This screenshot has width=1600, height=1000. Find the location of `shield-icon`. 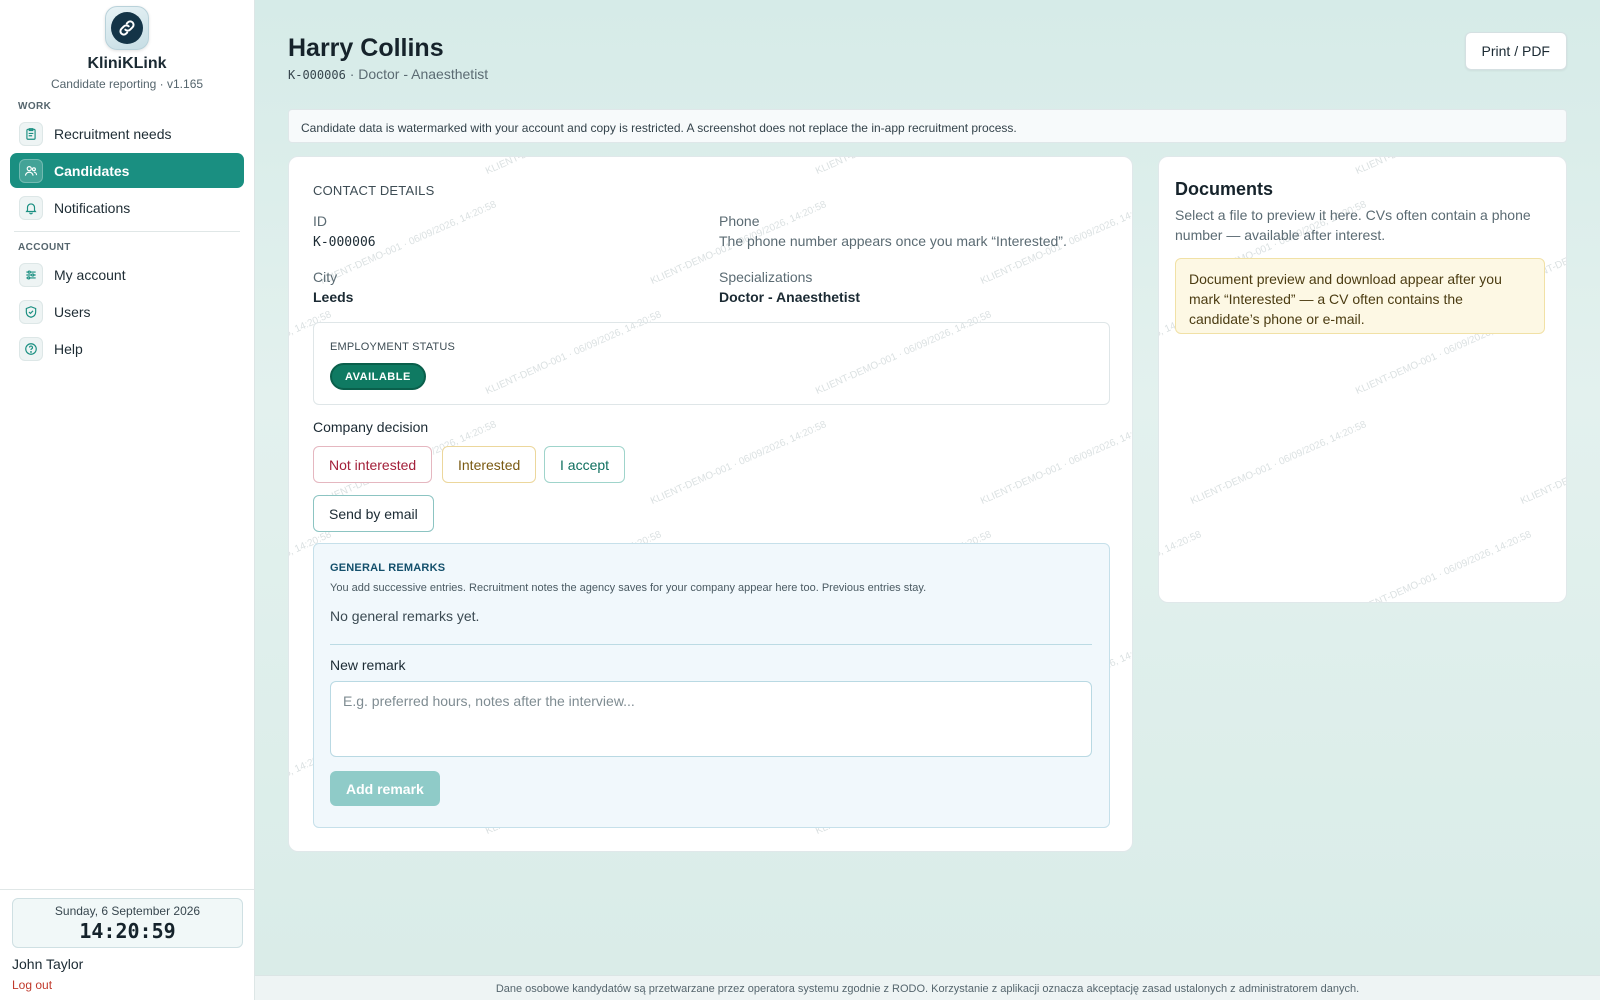

shield-icon is located at coordinates (31, 311).